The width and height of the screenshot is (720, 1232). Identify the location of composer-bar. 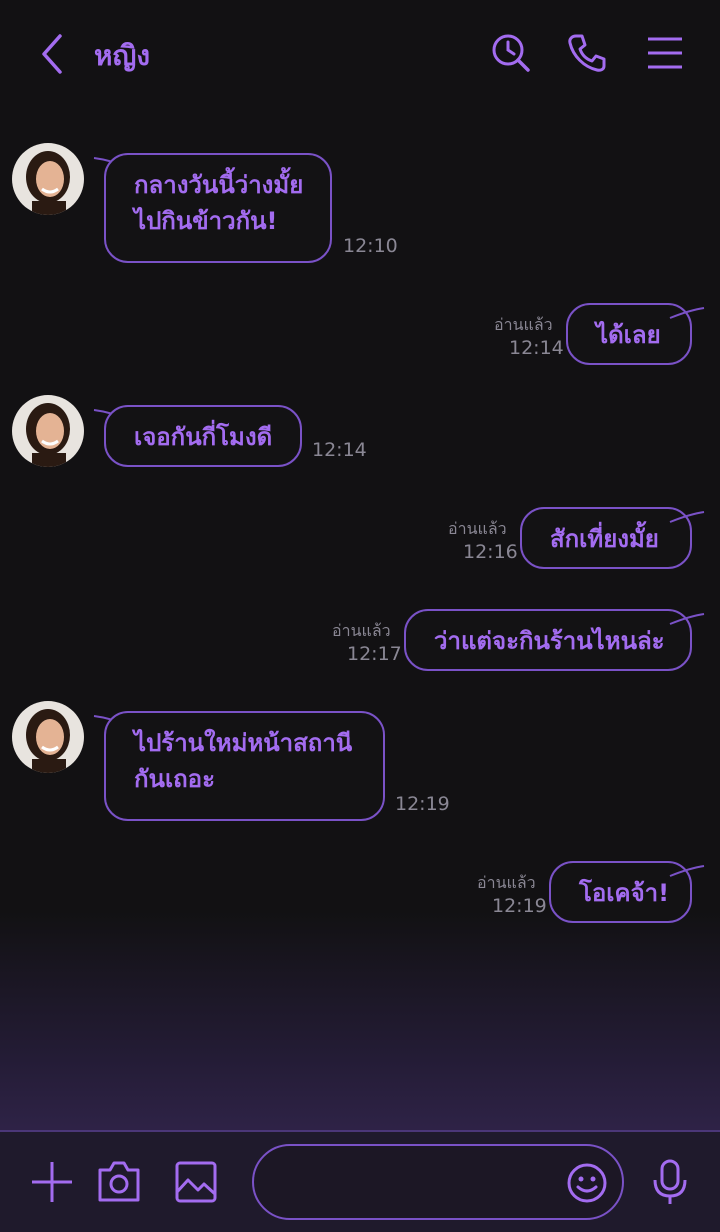
(360, 1181).